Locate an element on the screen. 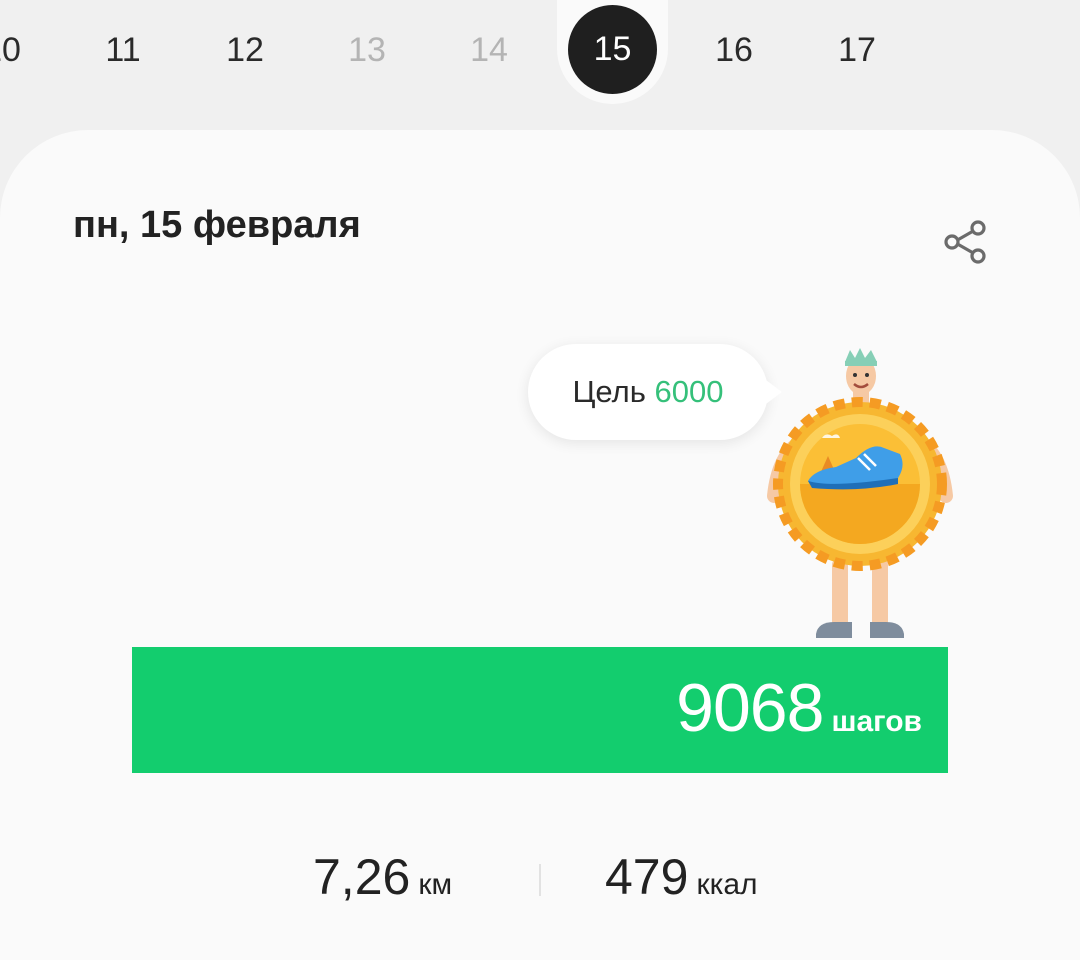  distance-value: 7,26 is located at coordinates (362, 877).